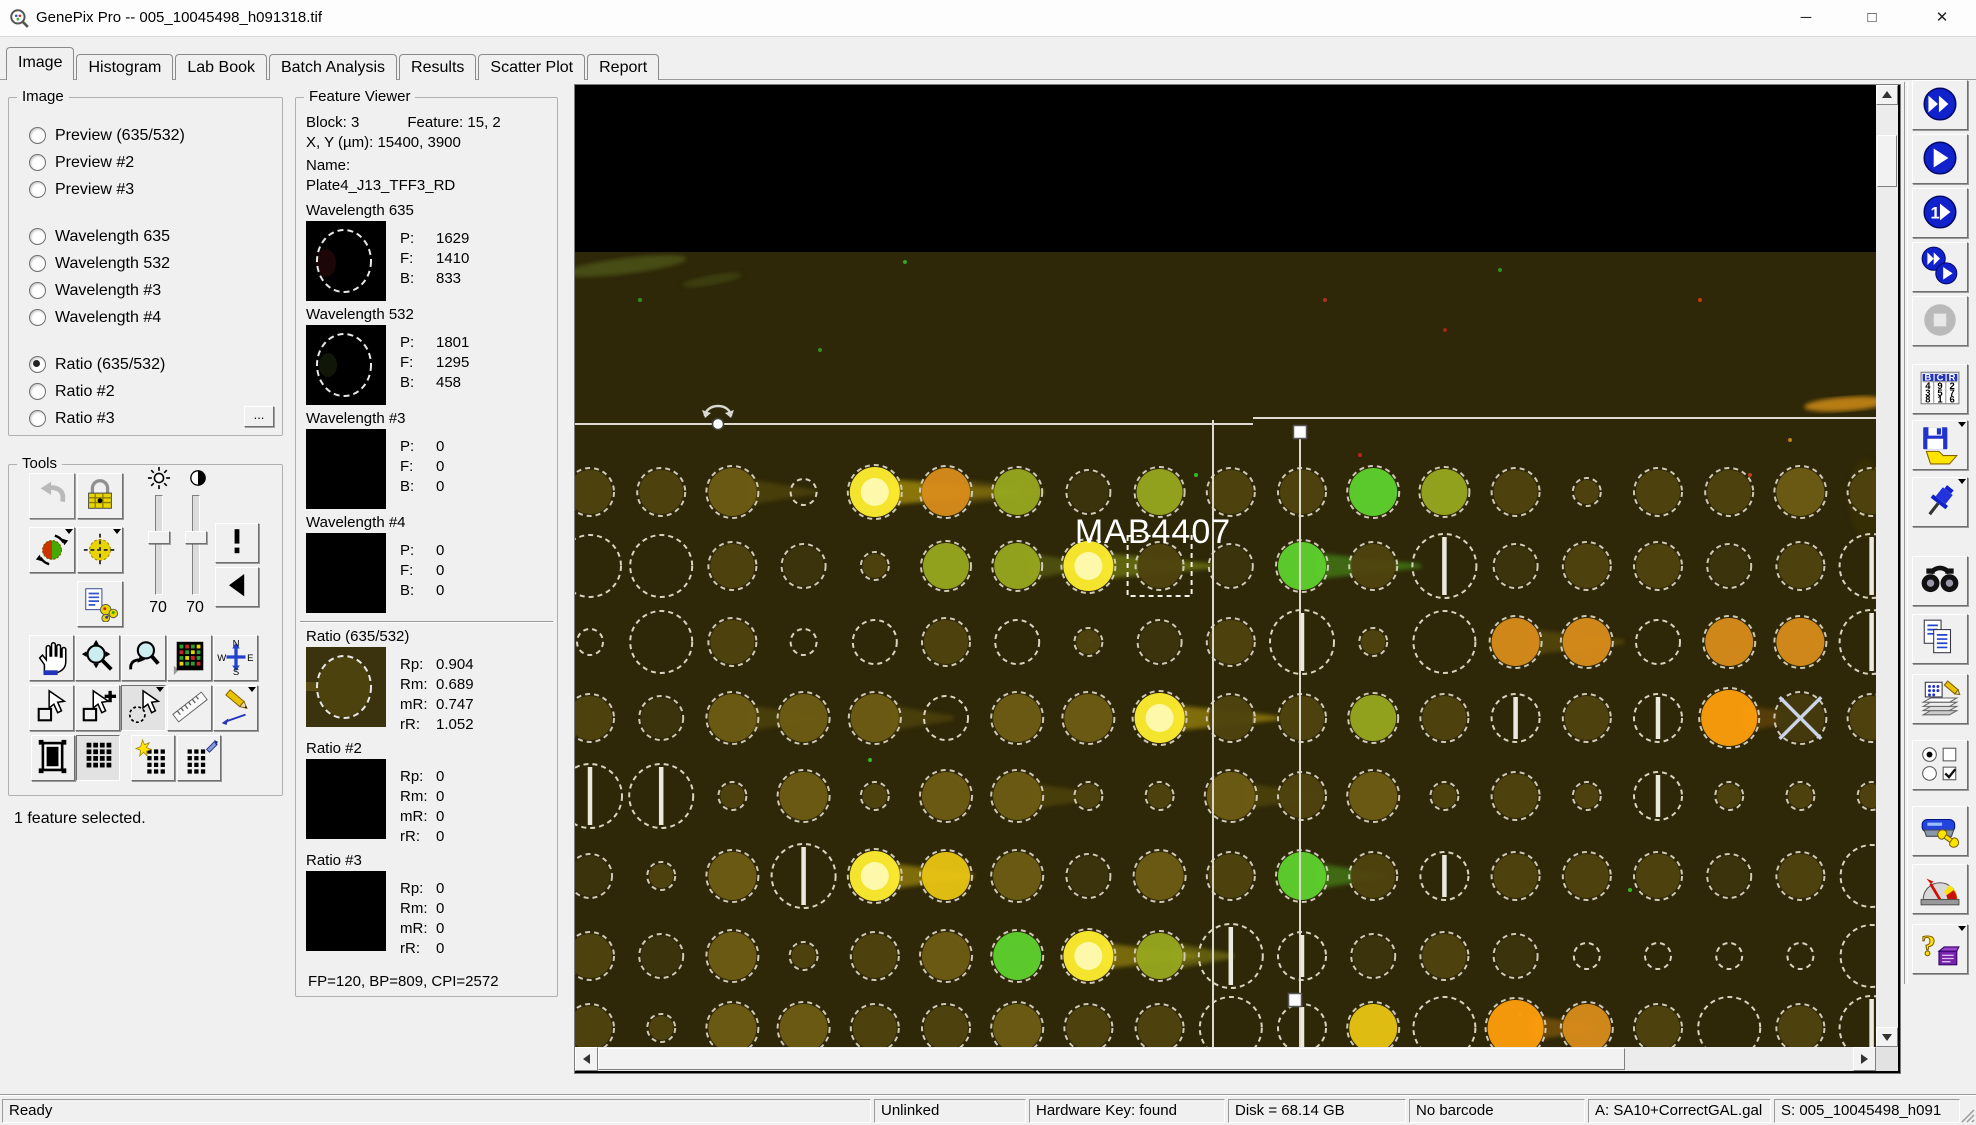  I want to click on lock-button, so click(100, 496).